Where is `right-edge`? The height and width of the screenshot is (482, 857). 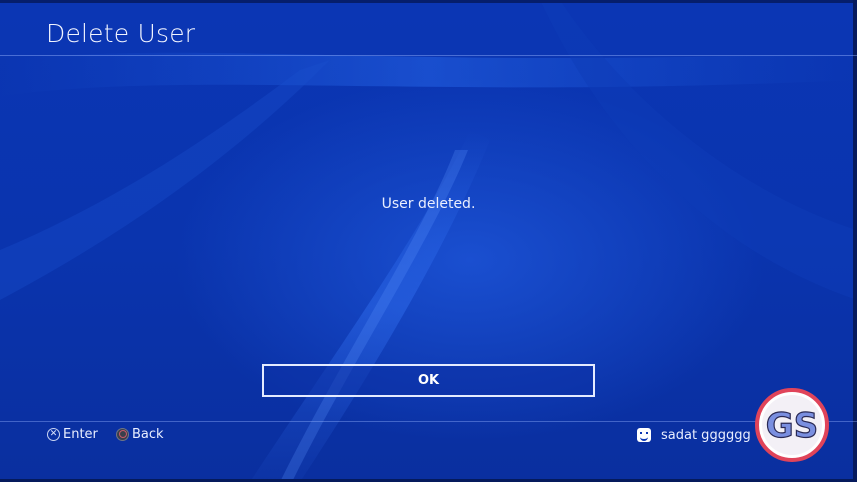
right-edge is located at coordinates (855, 241).